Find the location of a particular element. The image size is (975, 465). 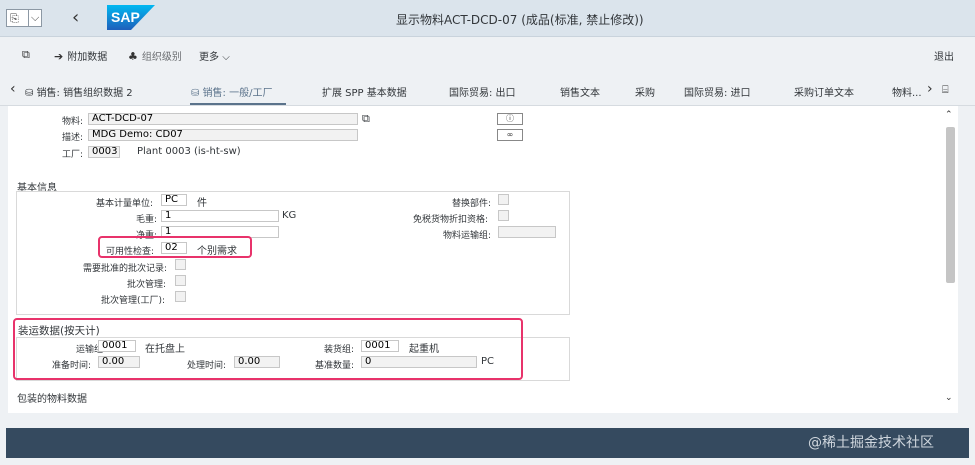

active-tab-indicator is located at coordinates (238, 104).